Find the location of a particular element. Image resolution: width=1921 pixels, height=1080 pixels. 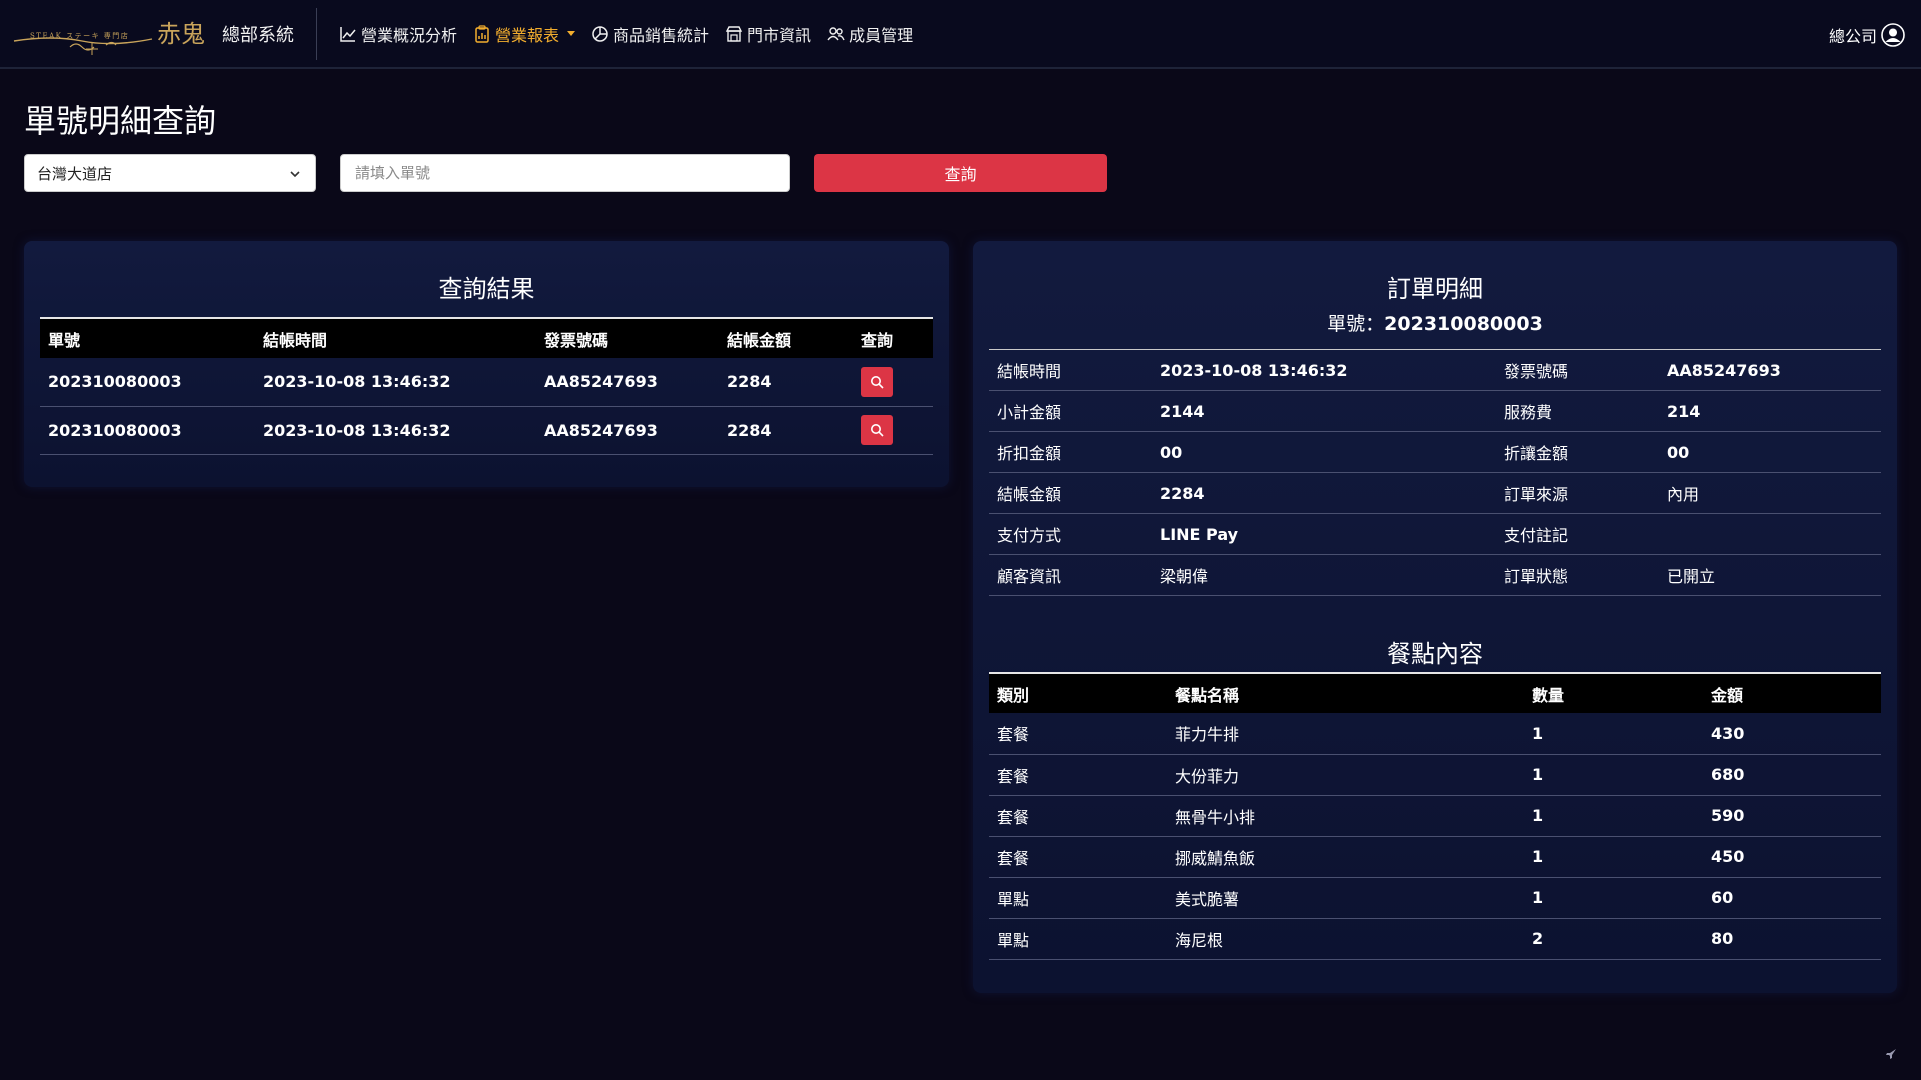

store-select-value: 台灣大道店 is located at coordinates (75, 173).